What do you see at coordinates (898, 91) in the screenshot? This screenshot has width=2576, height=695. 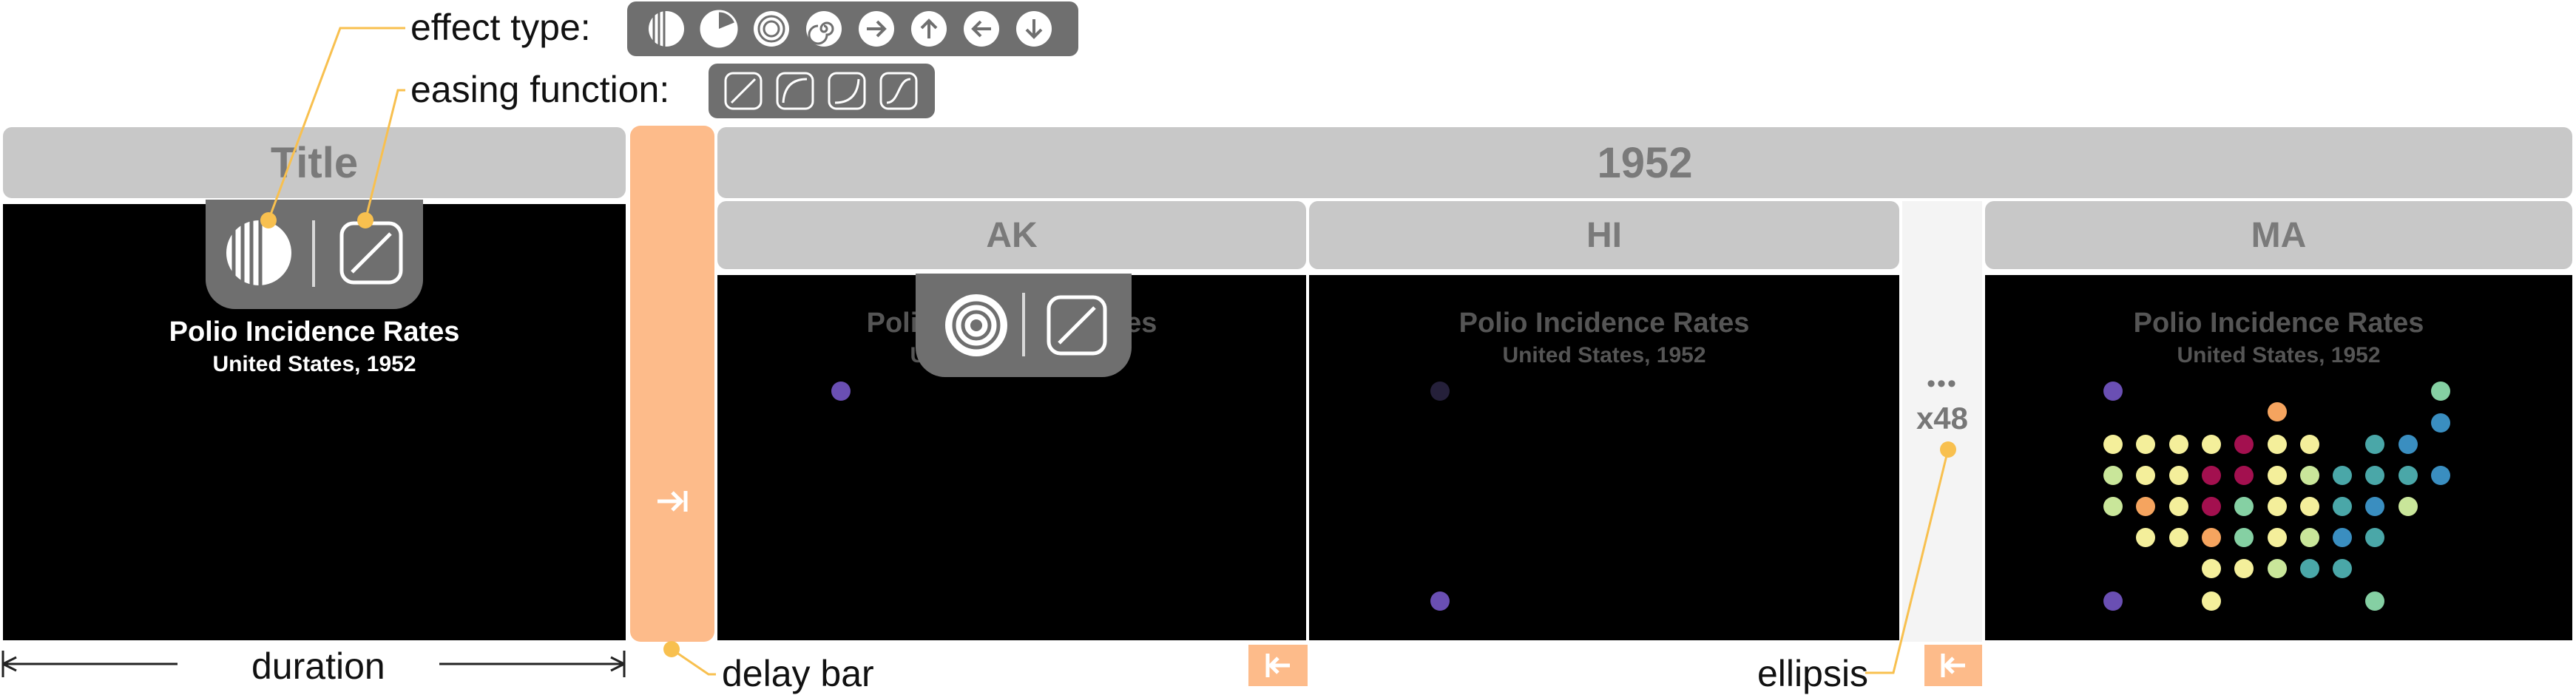 I see `ease-in-out-icon` at bounding box center [898, 91].